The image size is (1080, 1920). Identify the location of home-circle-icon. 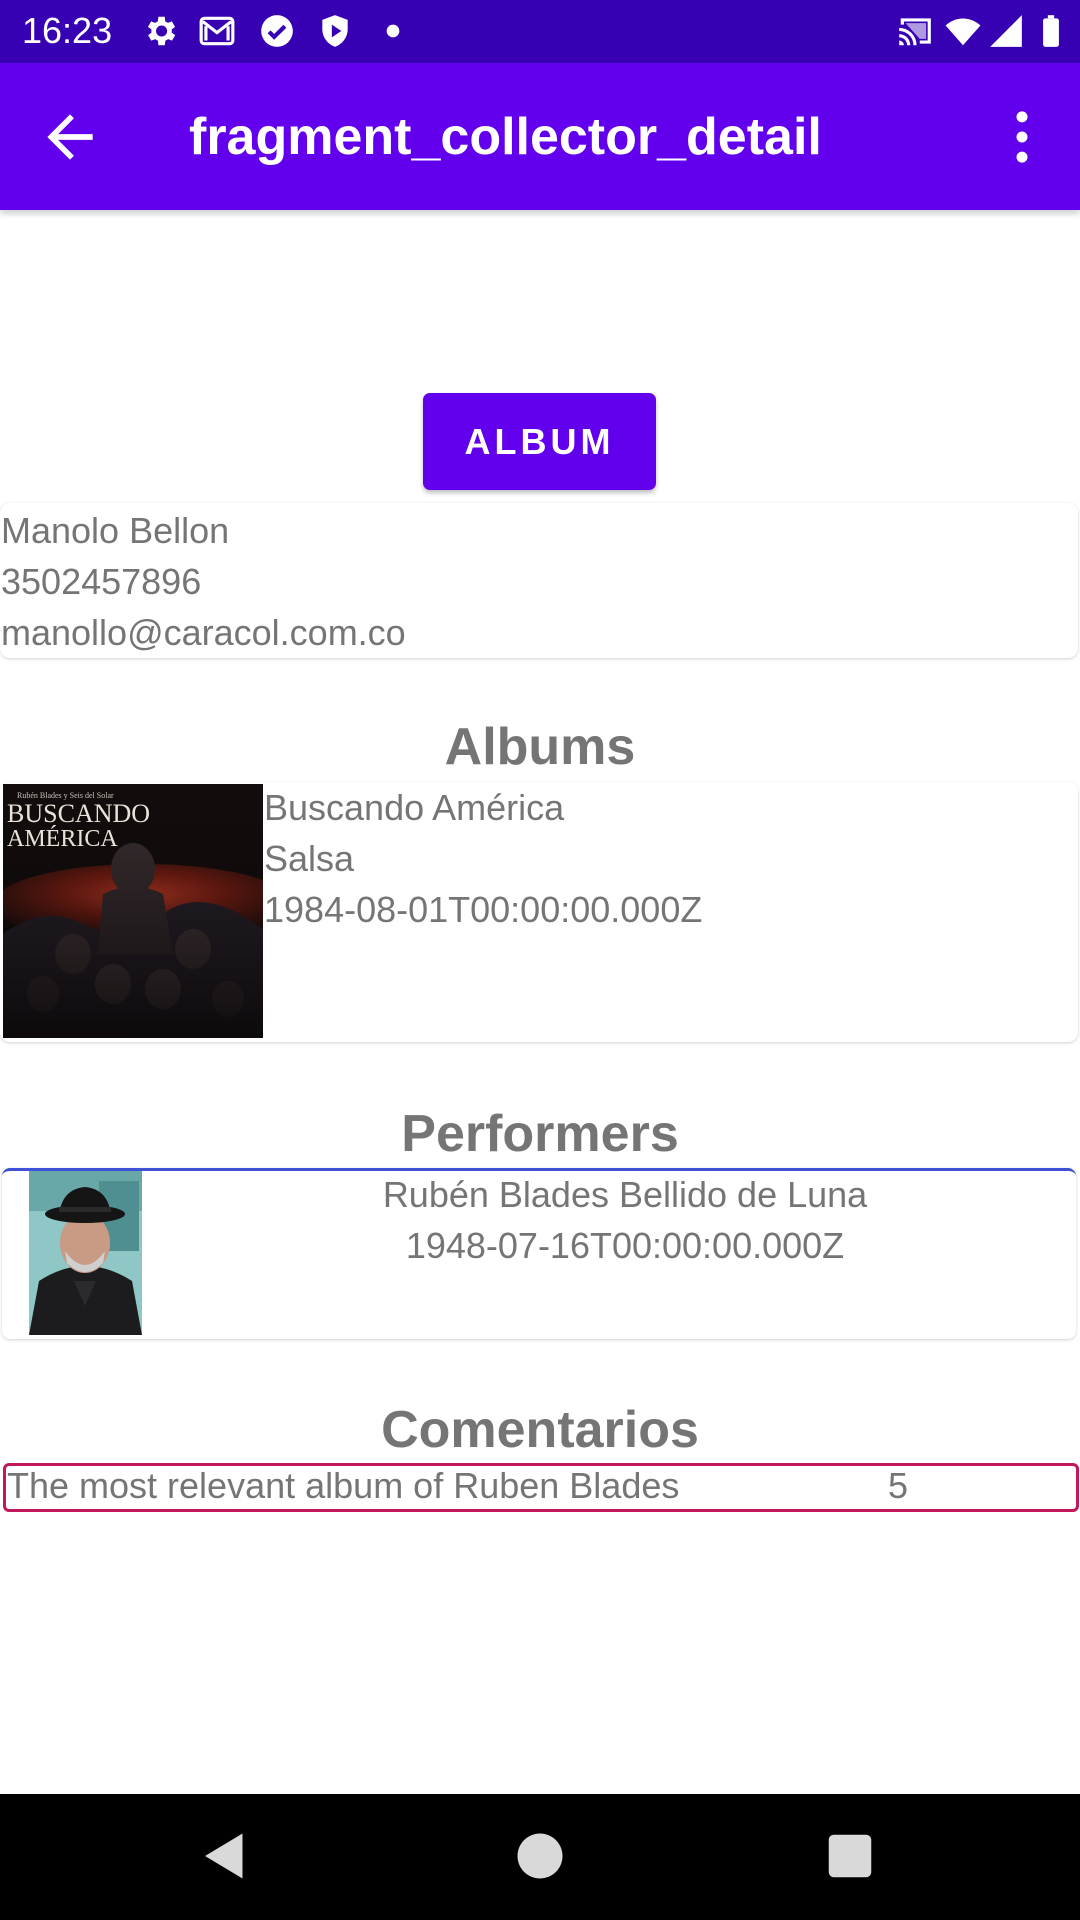
(540, 1856).